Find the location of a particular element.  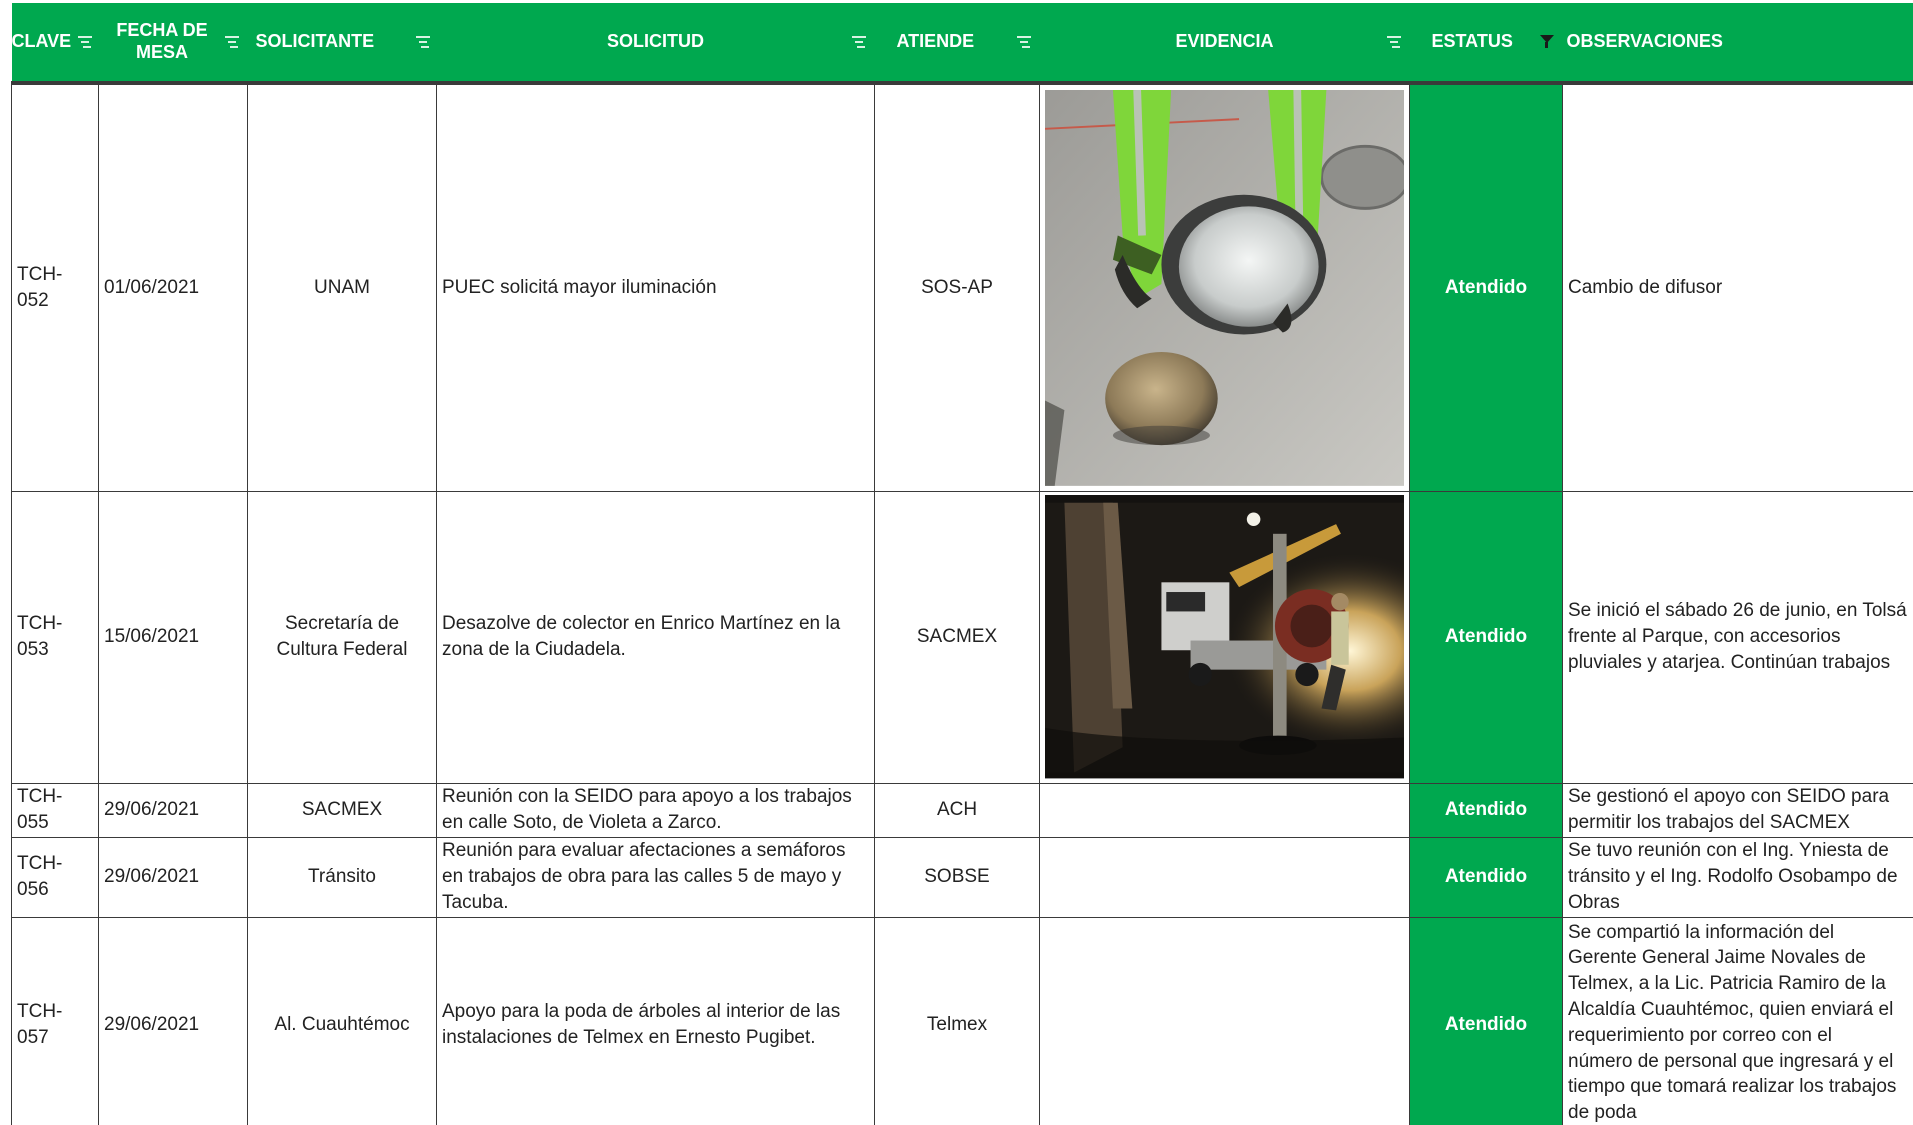

cell-clave: TCH-053 is located at coordinates (55, 637).